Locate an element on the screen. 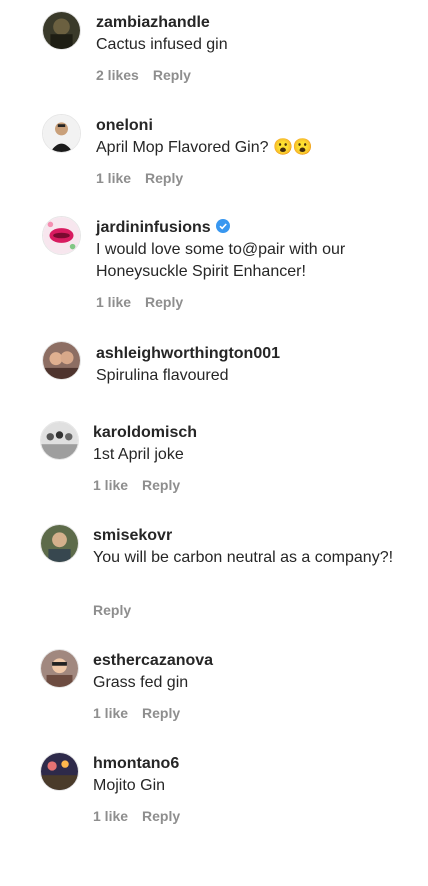  comment-text: Mojito Gin is located at coordinates (129, 785).